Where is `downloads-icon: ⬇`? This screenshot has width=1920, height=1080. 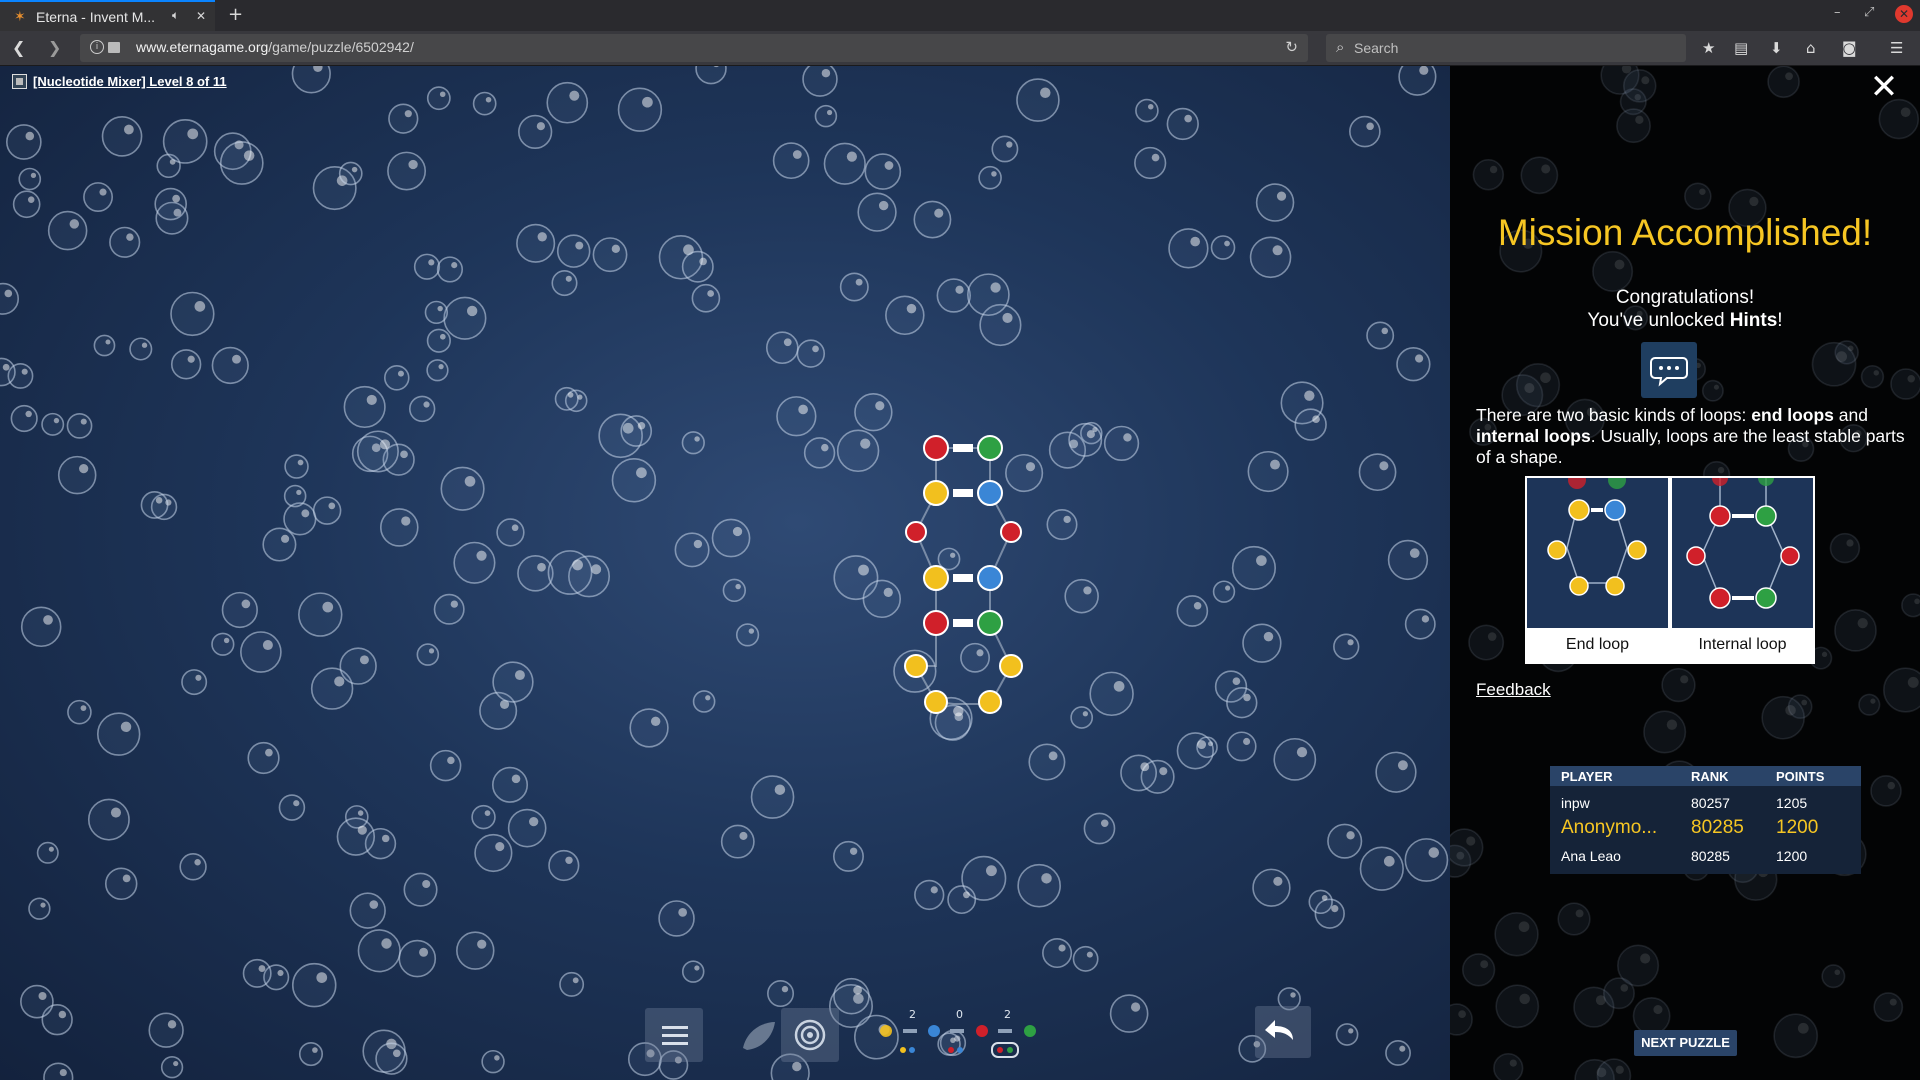 downloads-icon: ⬇ is located at coordinates (1776, 48).